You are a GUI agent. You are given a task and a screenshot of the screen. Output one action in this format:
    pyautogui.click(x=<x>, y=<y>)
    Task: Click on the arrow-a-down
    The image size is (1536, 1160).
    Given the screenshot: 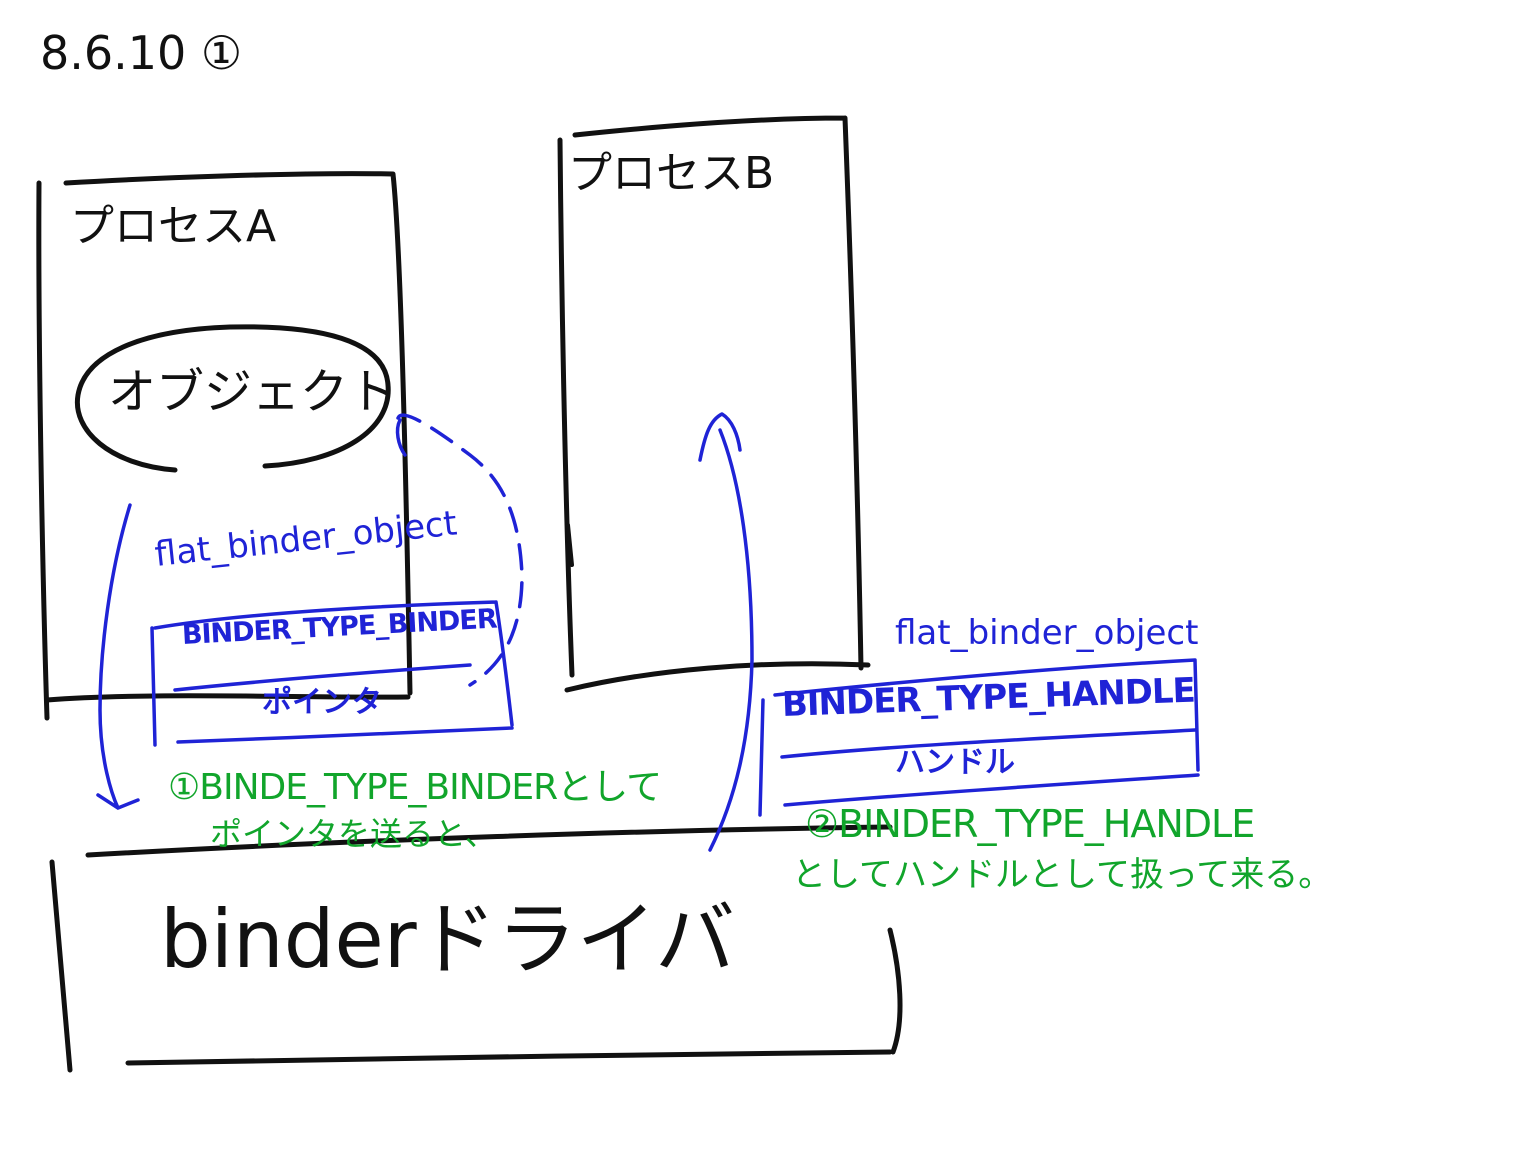 What is the action you would take?
    pyautogui.click(x=118, y=656)
    